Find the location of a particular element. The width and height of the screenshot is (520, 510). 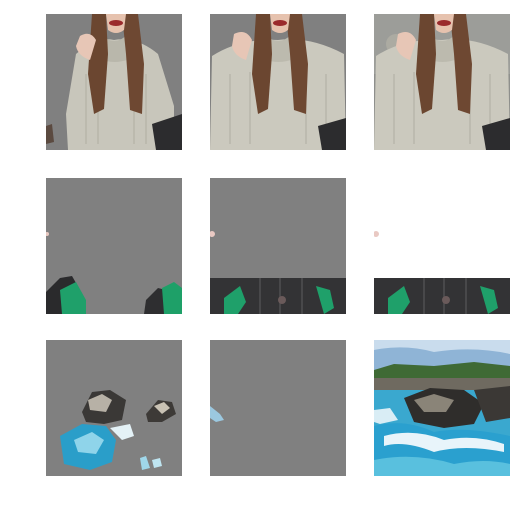

woman-sweater-full-image is located at coordinates (442, 82).